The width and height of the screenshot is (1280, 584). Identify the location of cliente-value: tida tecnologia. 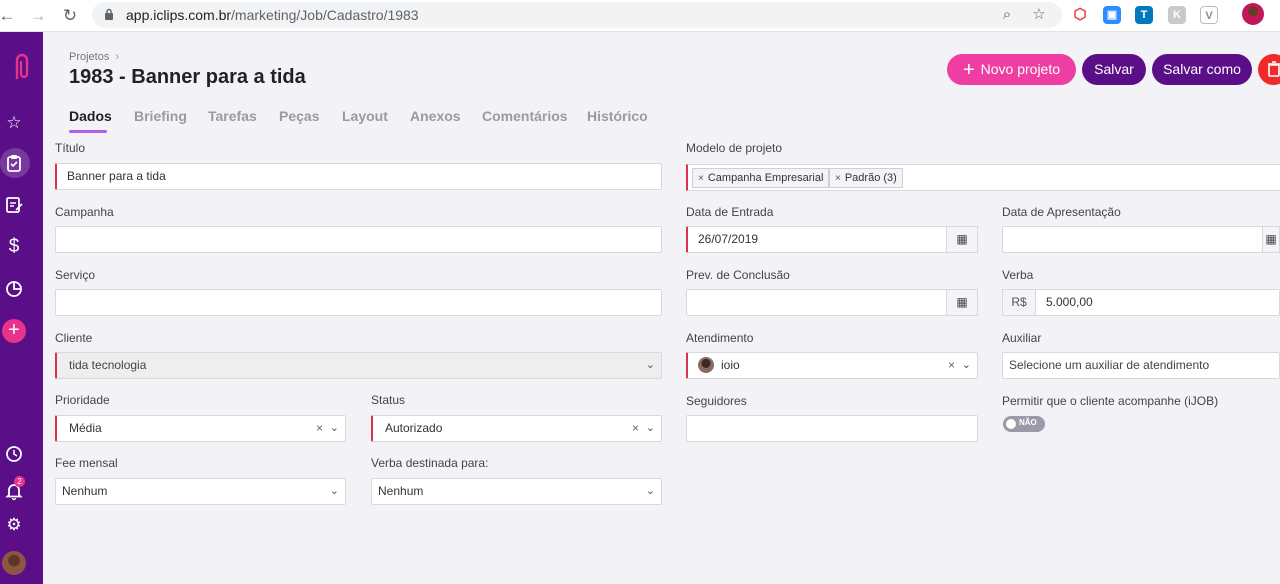
(108, 365).